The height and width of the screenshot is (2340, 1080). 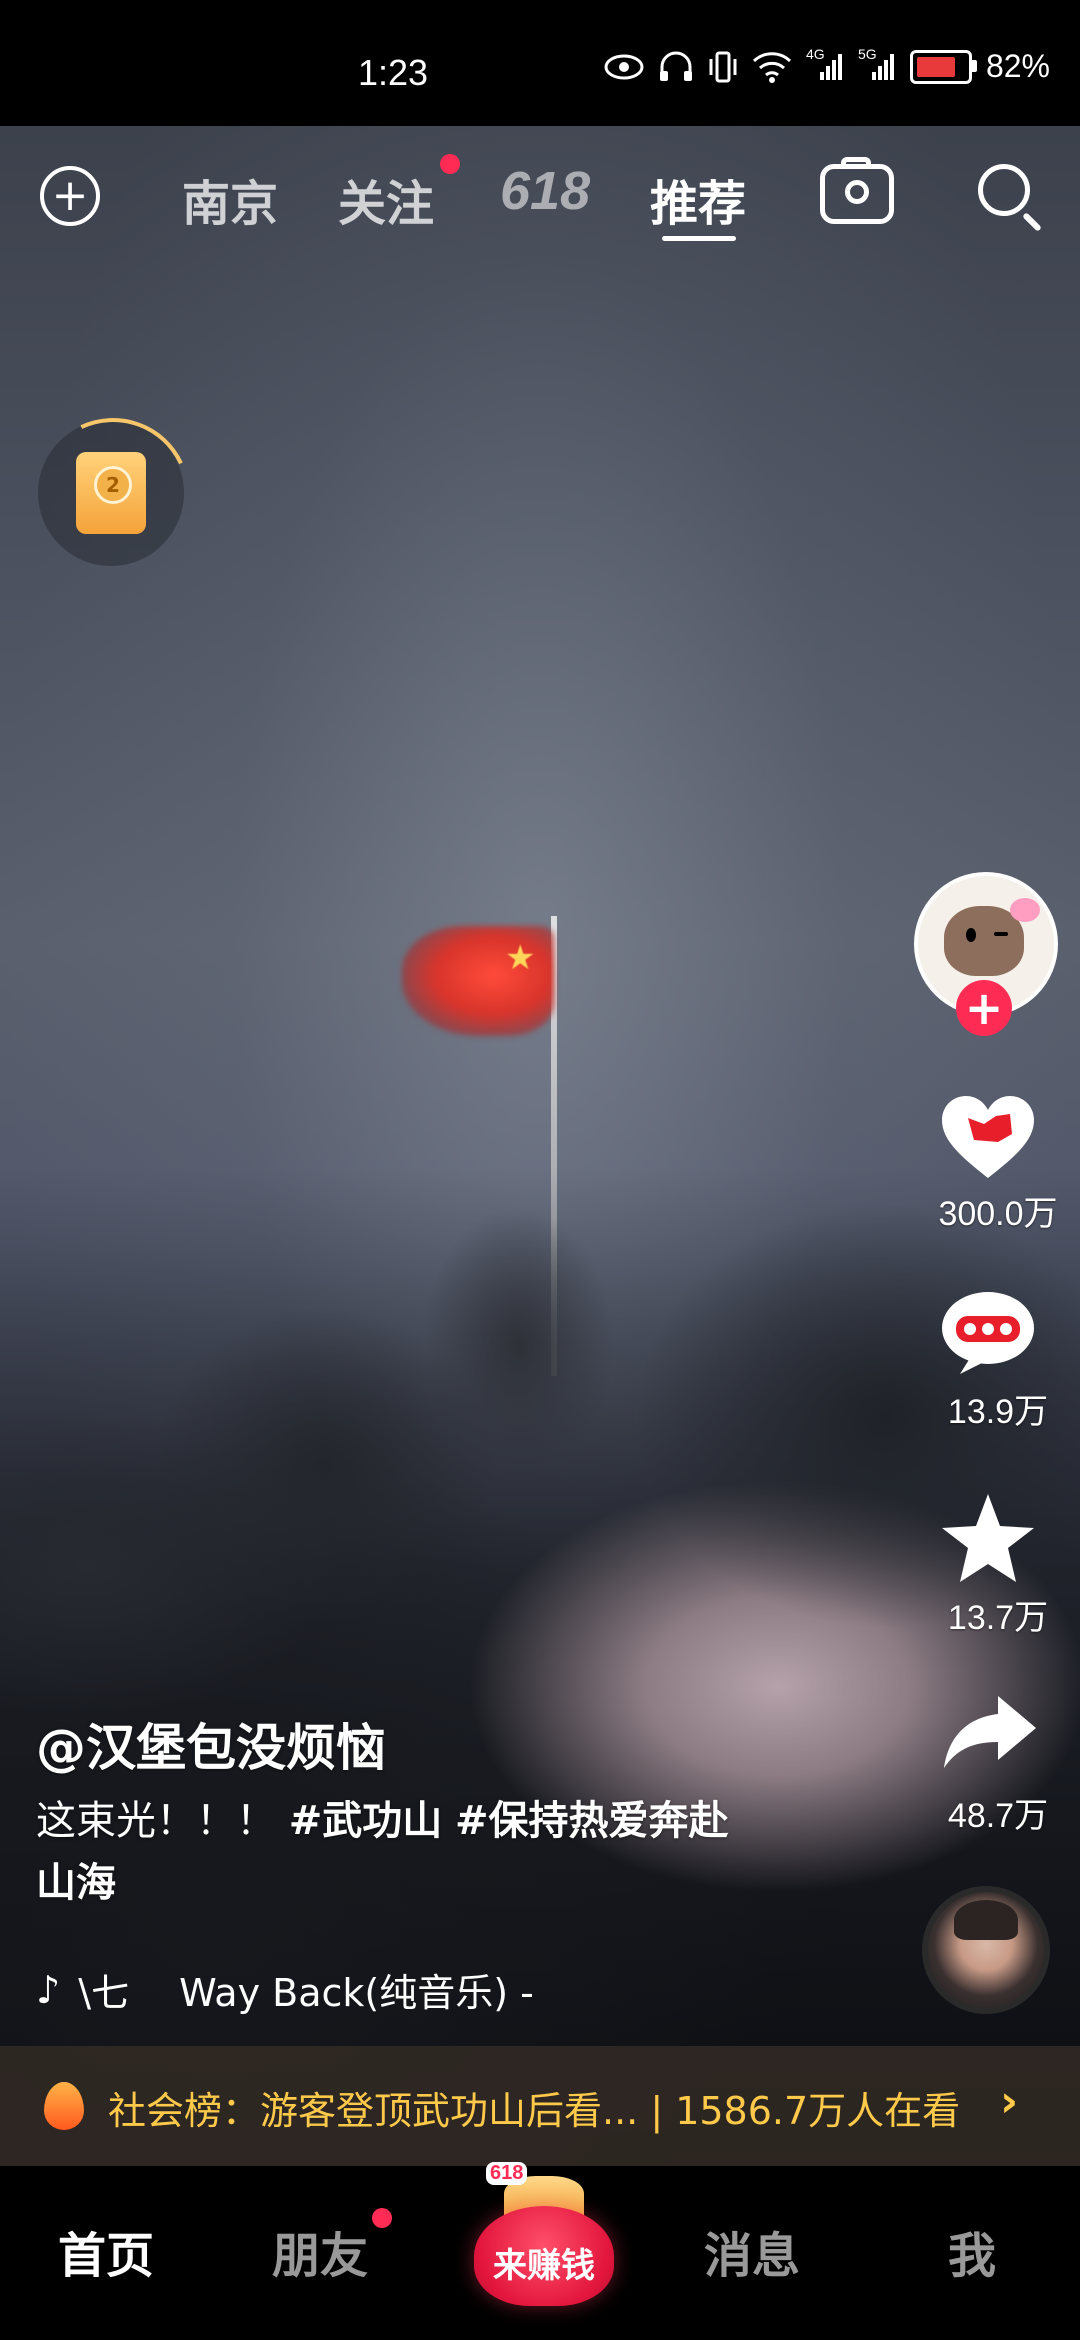 What do you see at coordinates (156, 1821) in the screenshot?
I see `description-text: 这束光！！！` at bounding box center [156, 1821].